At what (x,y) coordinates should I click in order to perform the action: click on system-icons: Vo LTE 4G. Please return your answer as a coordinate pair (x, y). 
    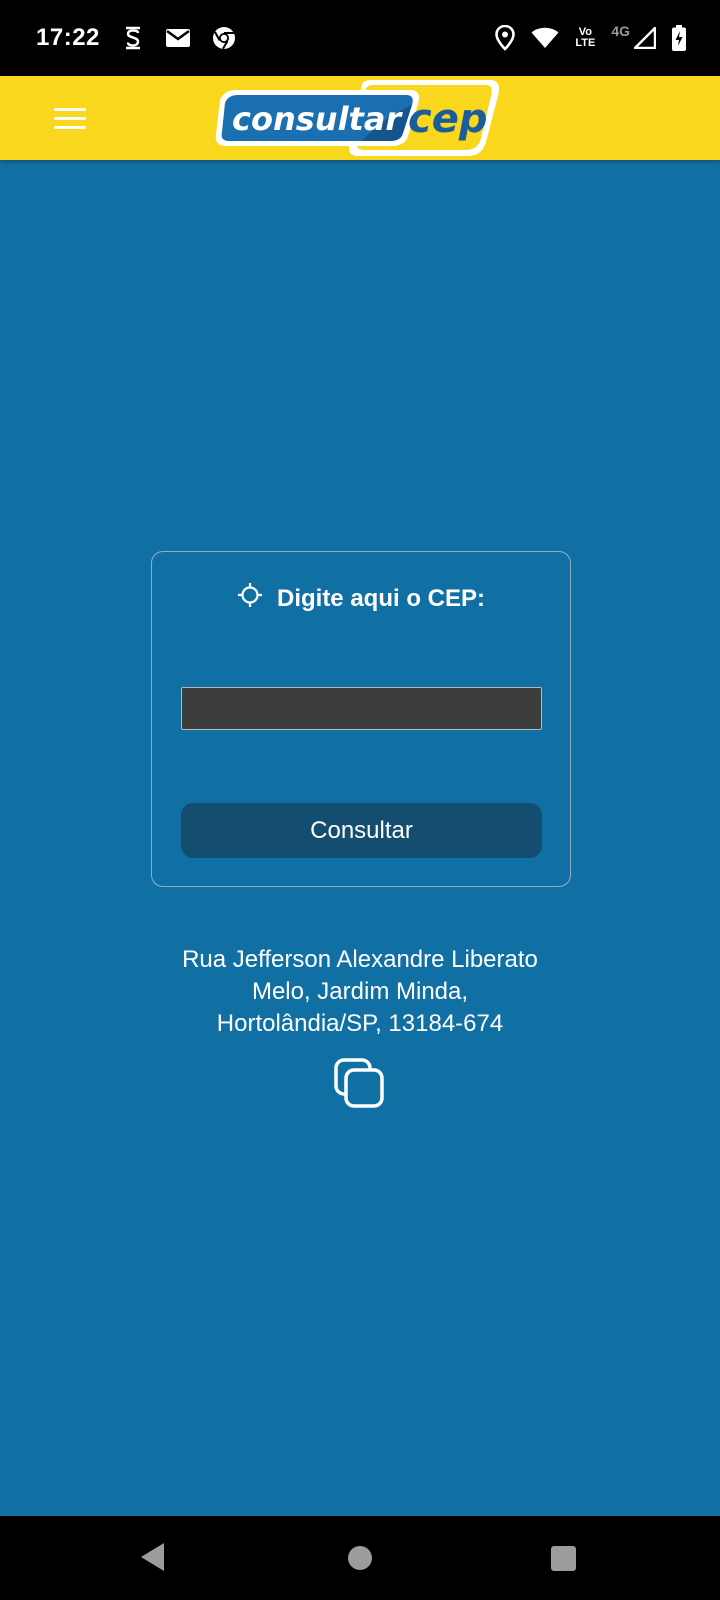
    Looking at the image, I should click on (590, 37).